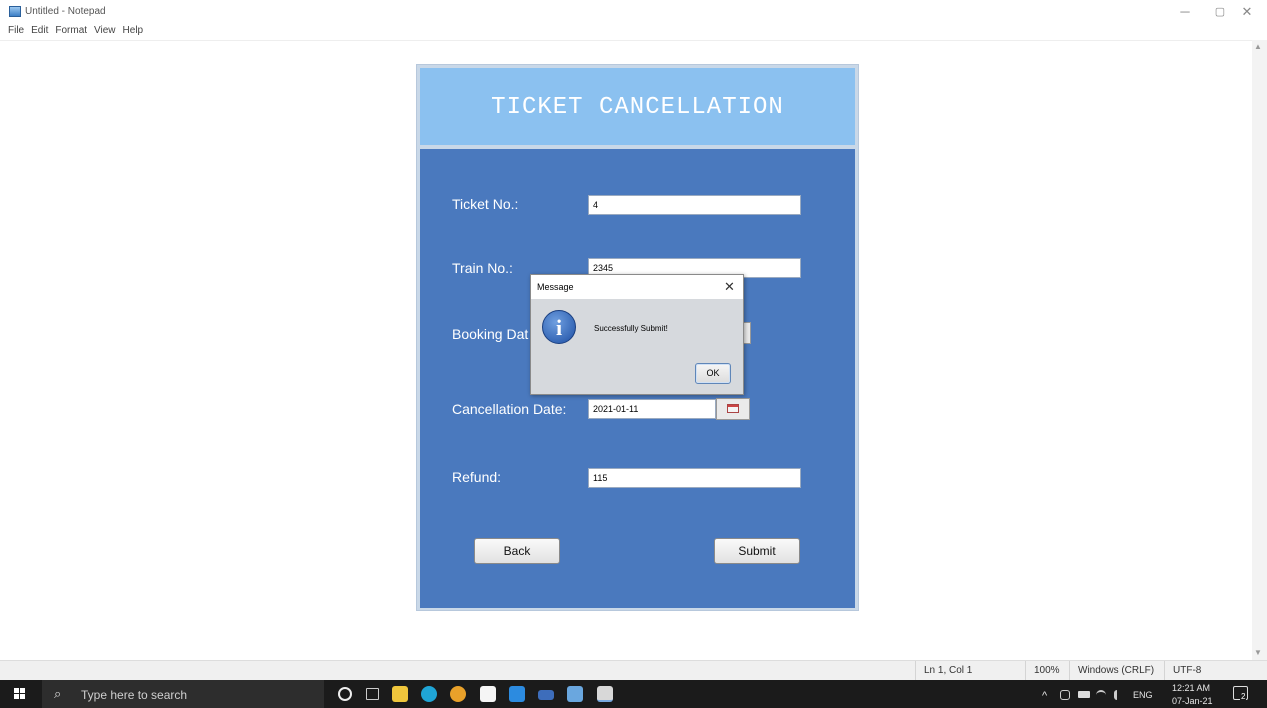 This screenshot has height=708, width=1267. What do you see at coordinates (1185, 12) in the screenshot?
I see `minimize-button: ─` at bounding box center [1185, 12].